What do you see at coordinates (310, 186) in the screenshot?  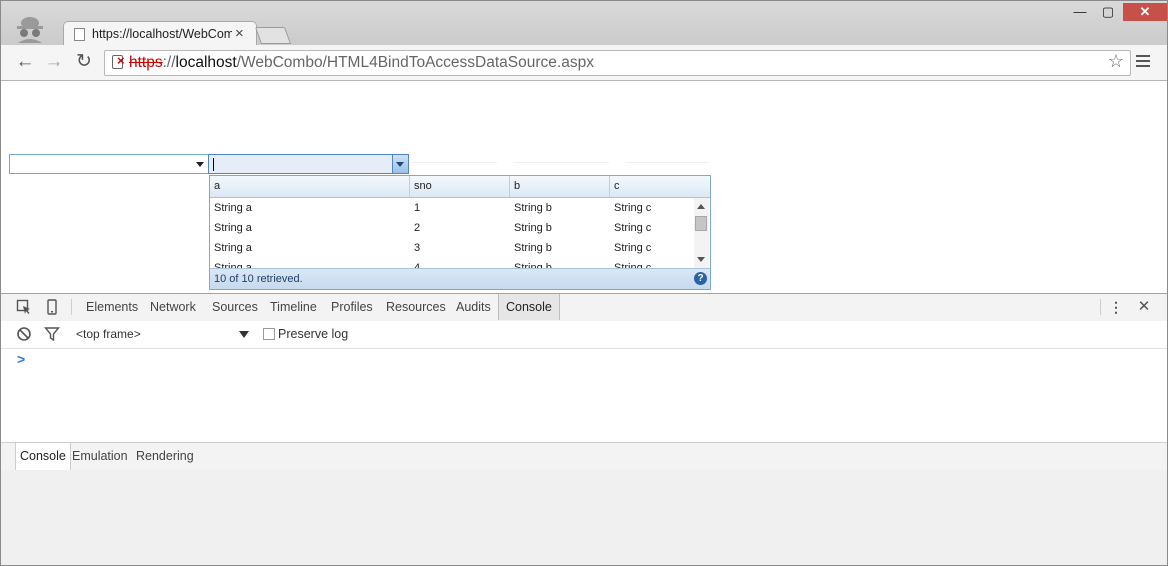 I see `column-header-a: a` at bounding box center [310, 186].